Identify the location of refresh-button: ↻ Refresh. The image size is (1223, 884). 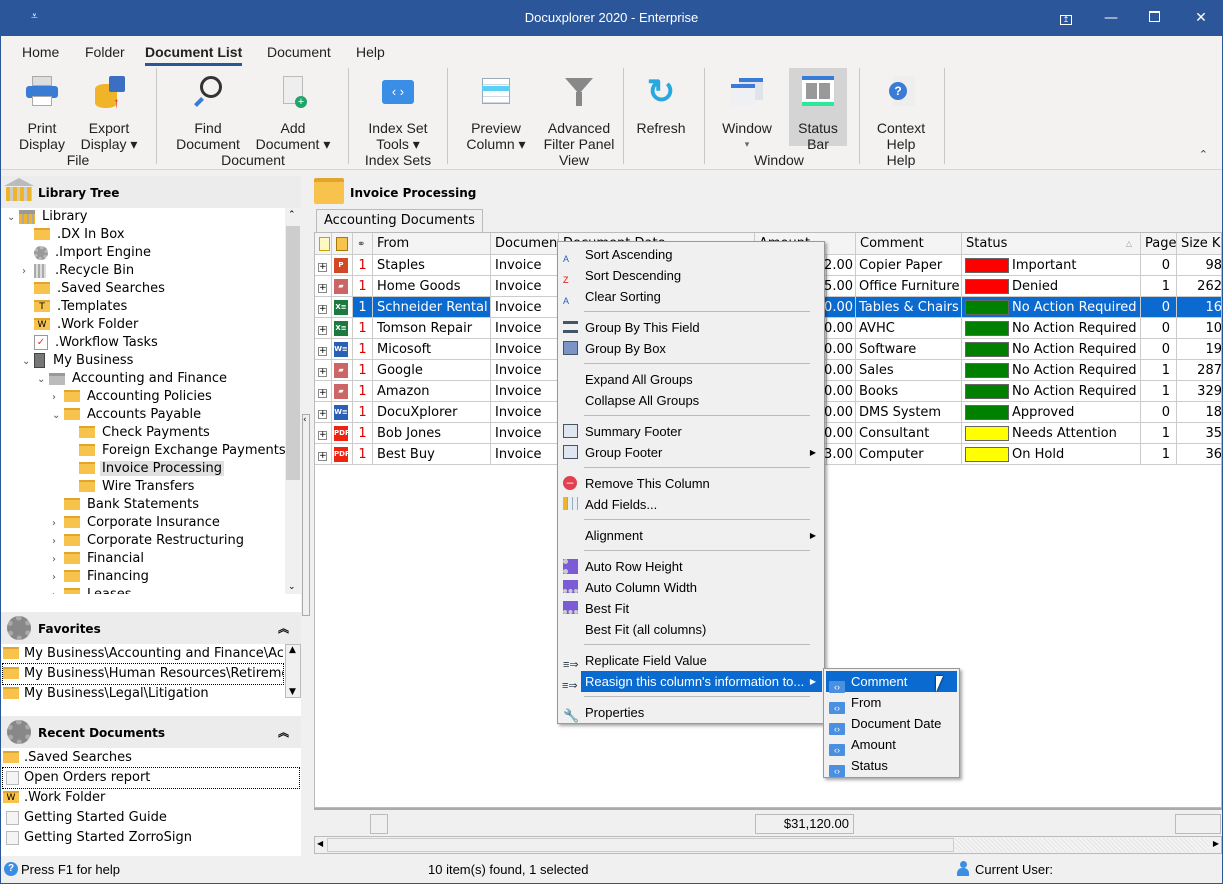
(661, 102).